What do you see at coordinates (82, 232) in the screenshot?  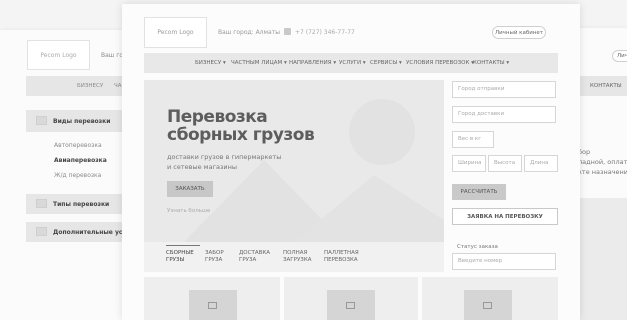 I see `ghost-section-row: Дополнительные услуги` at bounding box center [82, 232].